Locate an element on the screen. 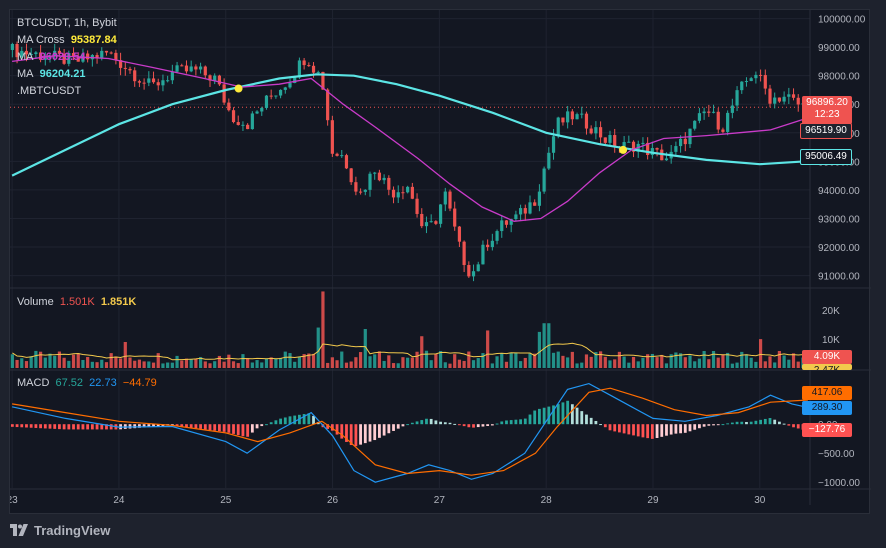 This screenshot has height=548, width=886. macd-label: MACD is located at coordinates (33, 383).